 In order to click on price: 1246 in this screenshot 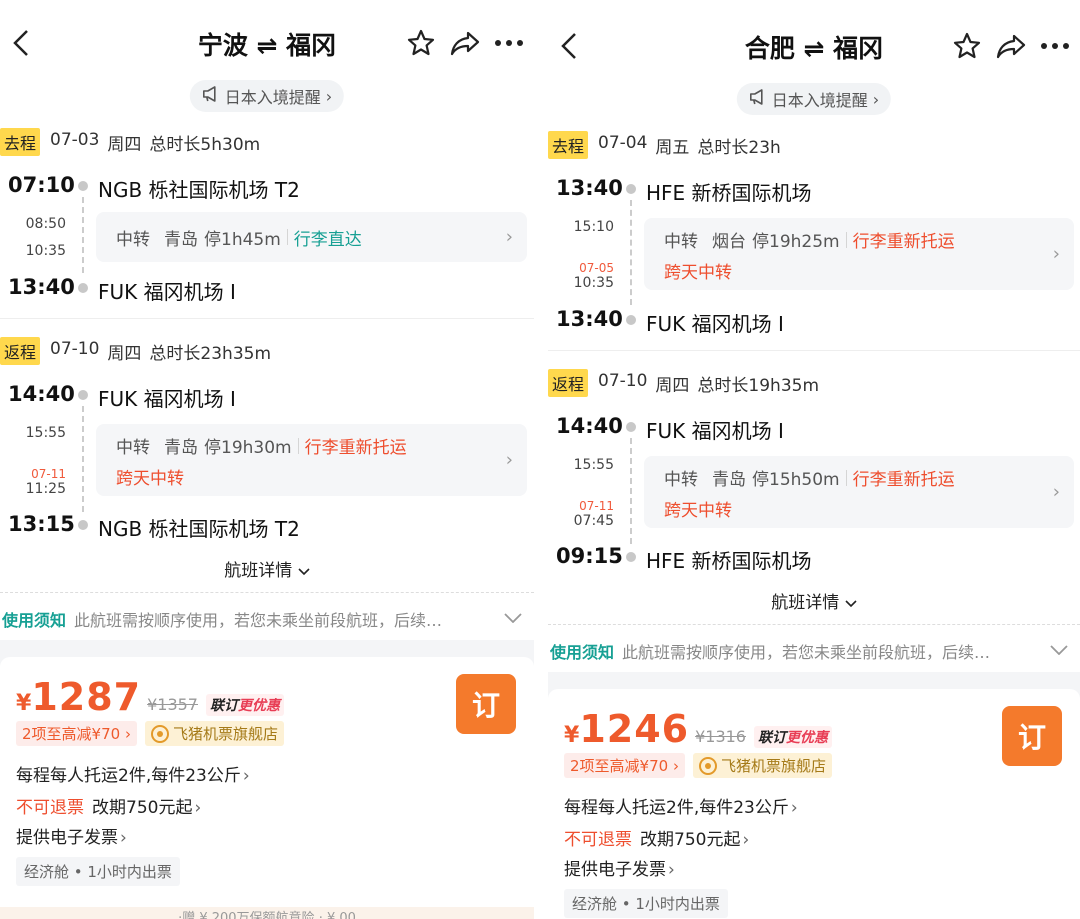, I will do `click(634, 729)`.